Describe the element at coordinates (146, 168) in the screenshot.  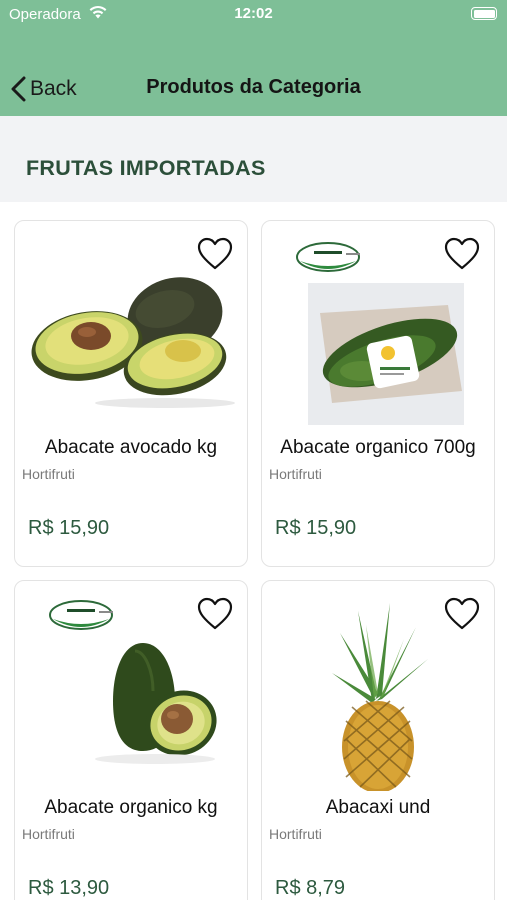
I see `section-title: FRUTAS IMPORTADAS` at that location.